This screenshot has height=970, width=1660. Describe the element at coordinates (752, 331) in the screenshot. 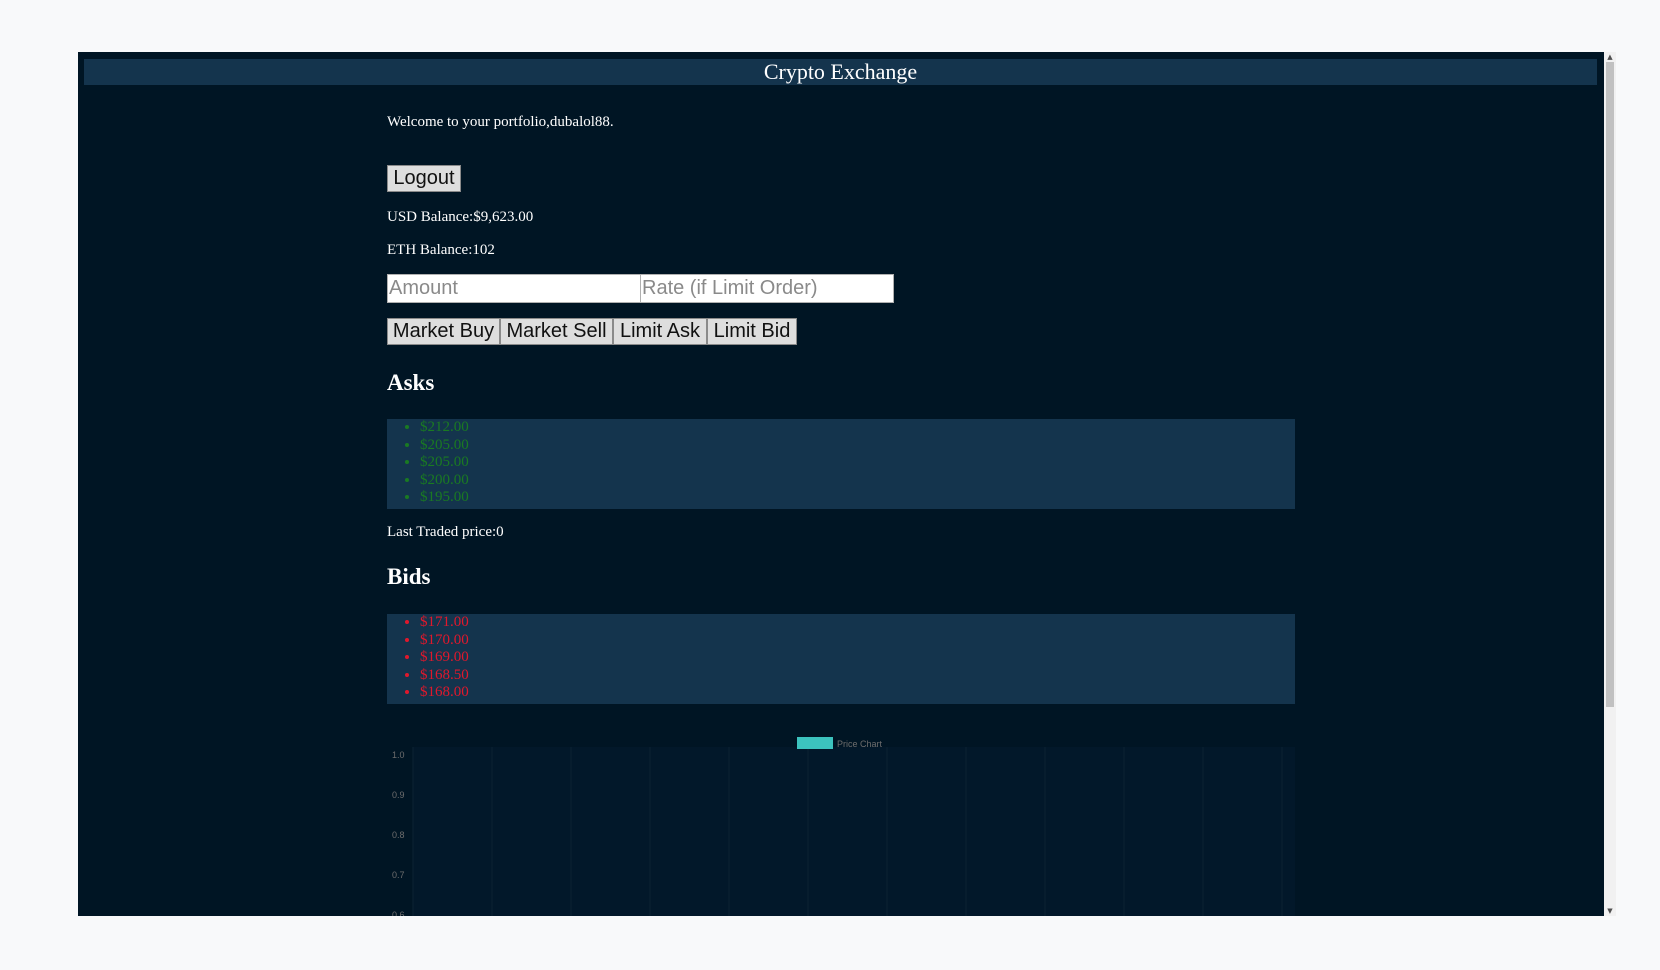

I see `limit-bid-button: Limit Bid` at that location.